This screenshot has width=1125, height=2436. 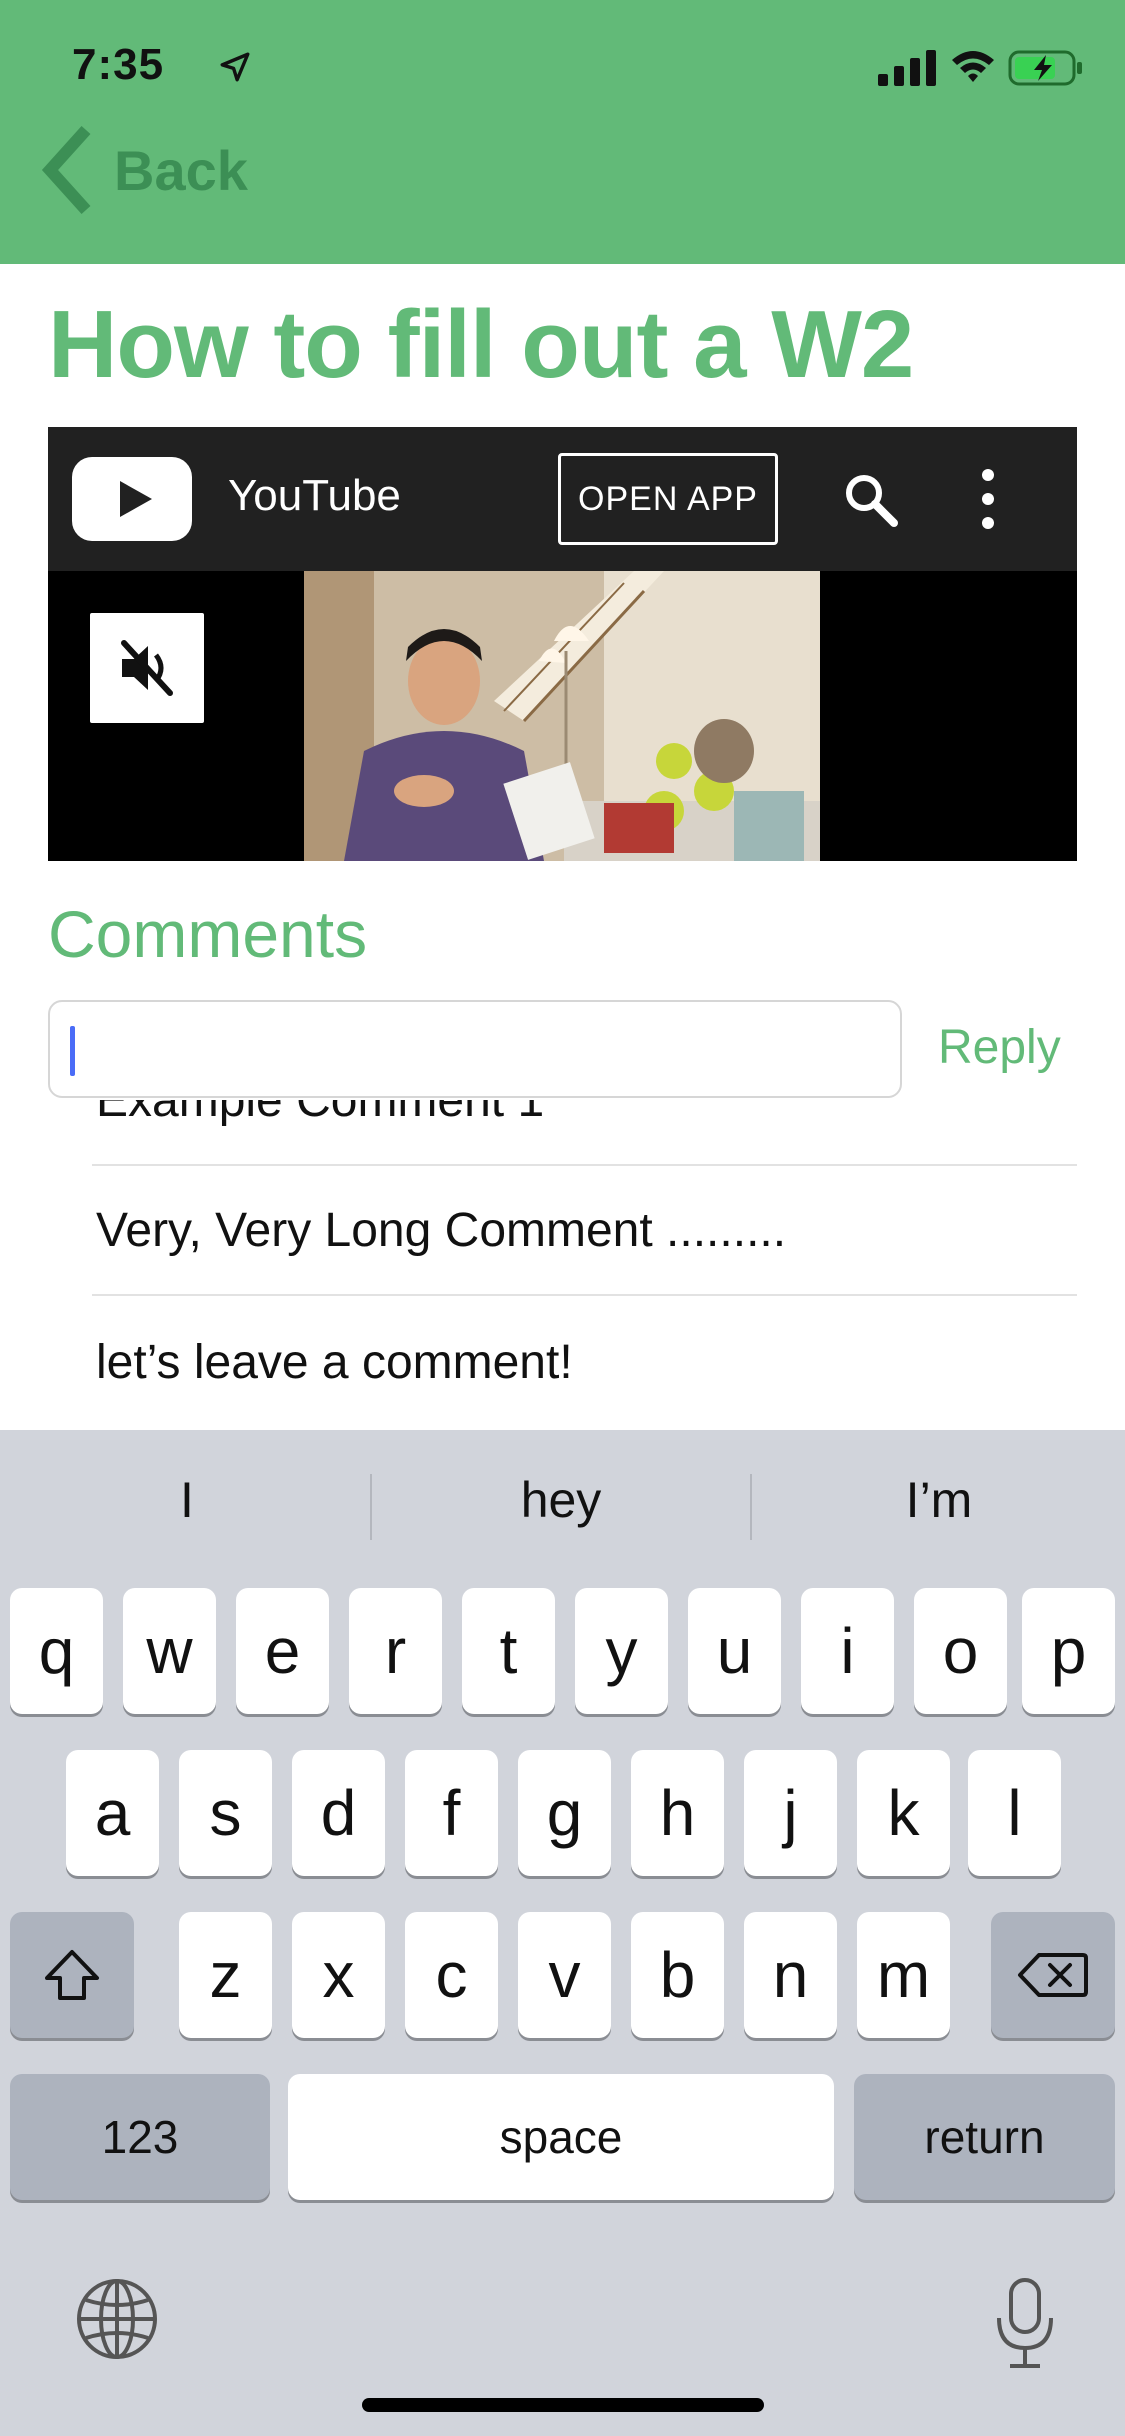 What do you see at coordinates (225, 1975) in the screenshot?
I see `key-z: z` at bounding box center [225, 1975].